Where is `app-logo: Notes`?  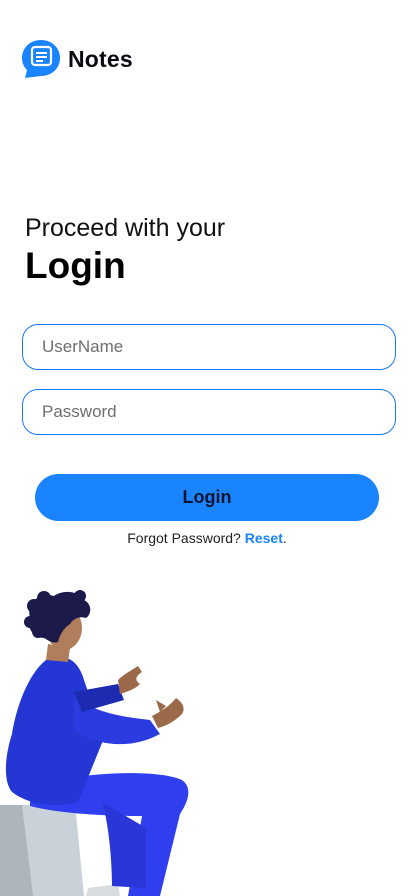
app-logo: Notes is located at coordinates (77, 59).